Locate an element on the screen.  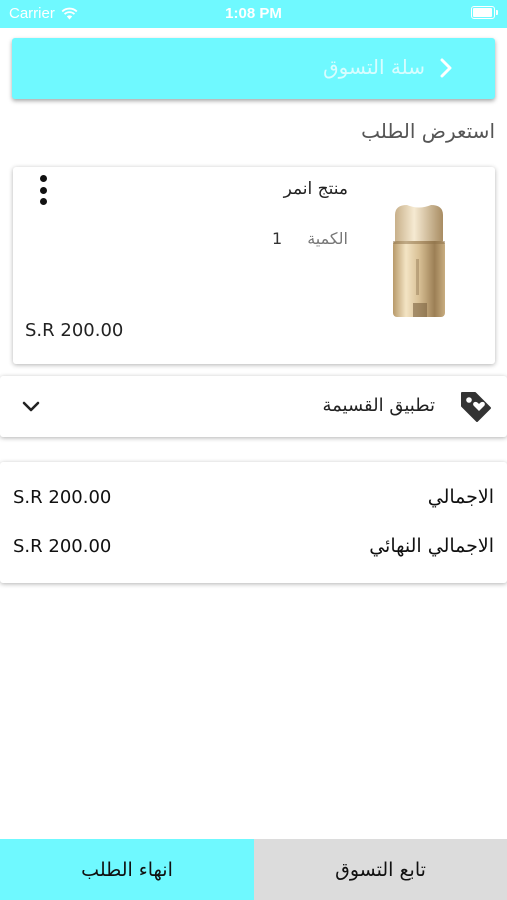
subtotal-value: S.R 200.00 is located at coordinates (62, 497).